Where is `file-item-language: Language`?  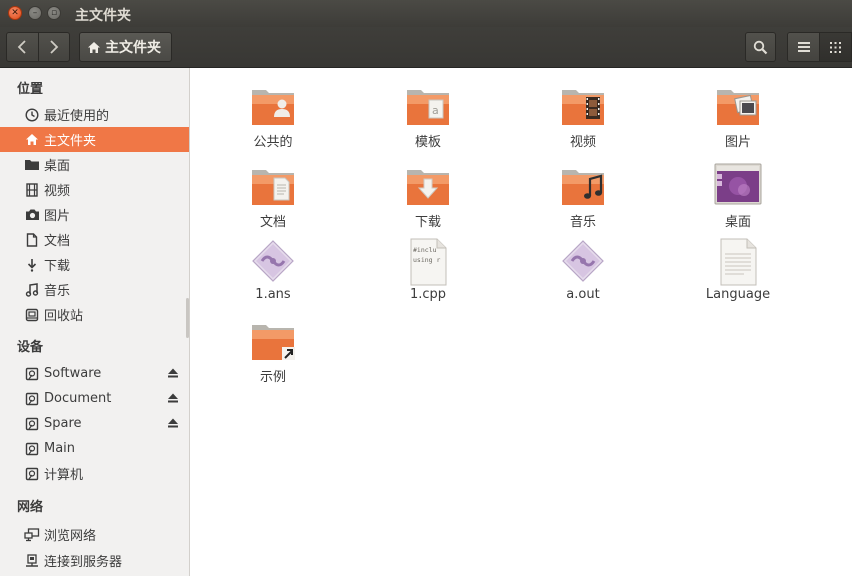
file-item-language: Language is located at coordinates (738, 270).